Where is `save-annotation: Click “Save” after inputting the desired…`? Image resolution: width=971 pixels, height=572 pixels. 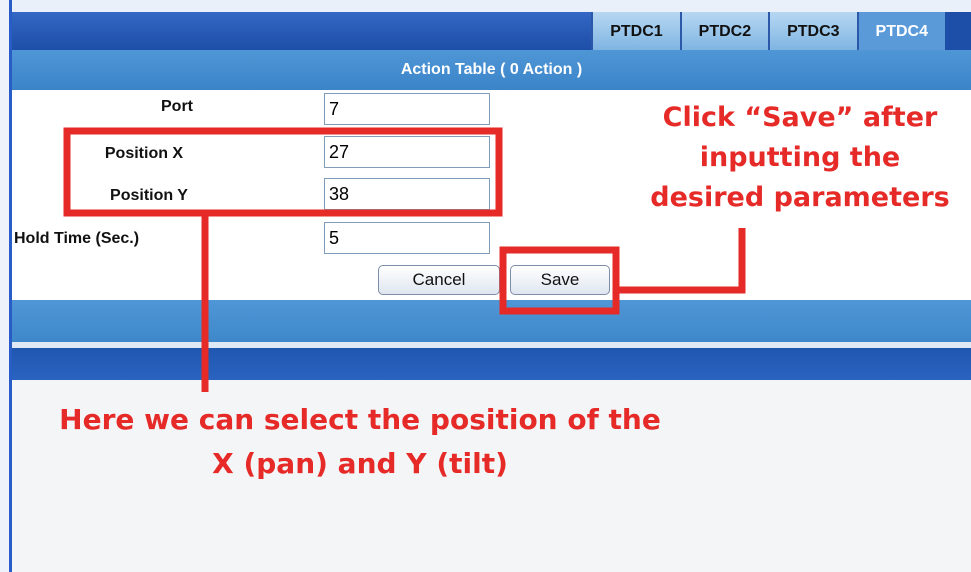 save-annotation: Click “Save” after inputting the desired… is located at coordinates (800, 158).